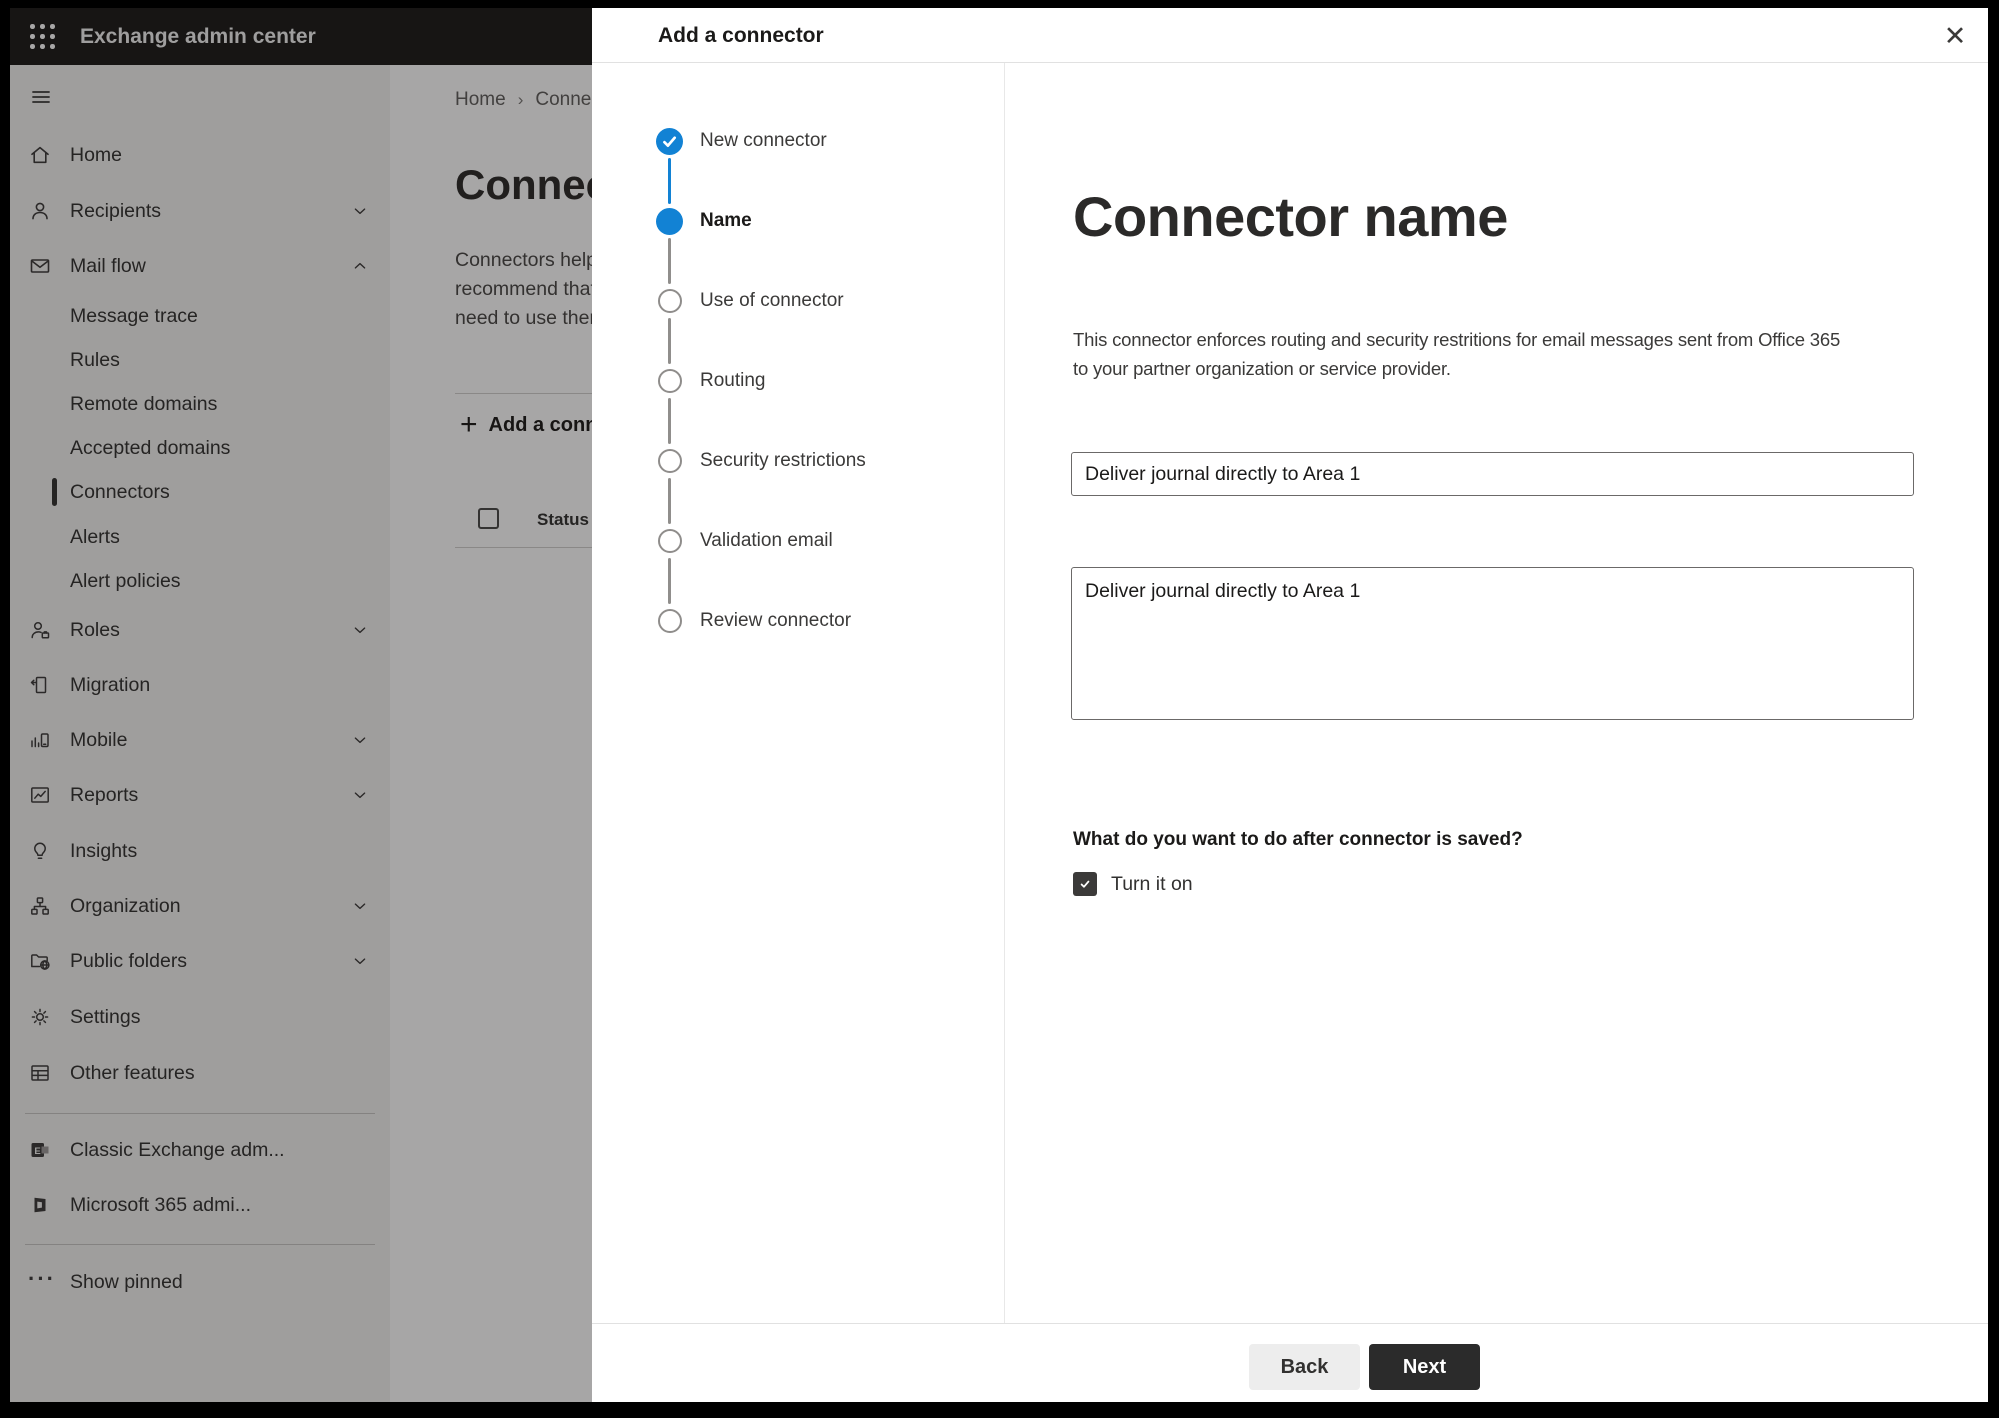 The image size is (1999, 1418). Describe the element at coordinates (772, 300) in the screenshot. I see `step-label: Use of connector` at that location.